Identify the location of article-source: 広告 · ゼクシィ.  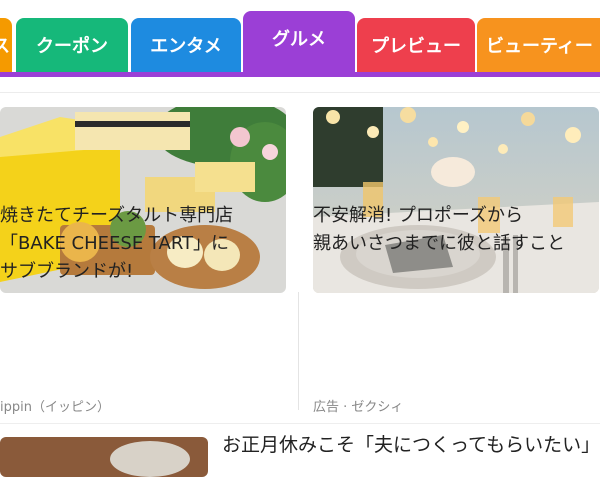
(358, 407).